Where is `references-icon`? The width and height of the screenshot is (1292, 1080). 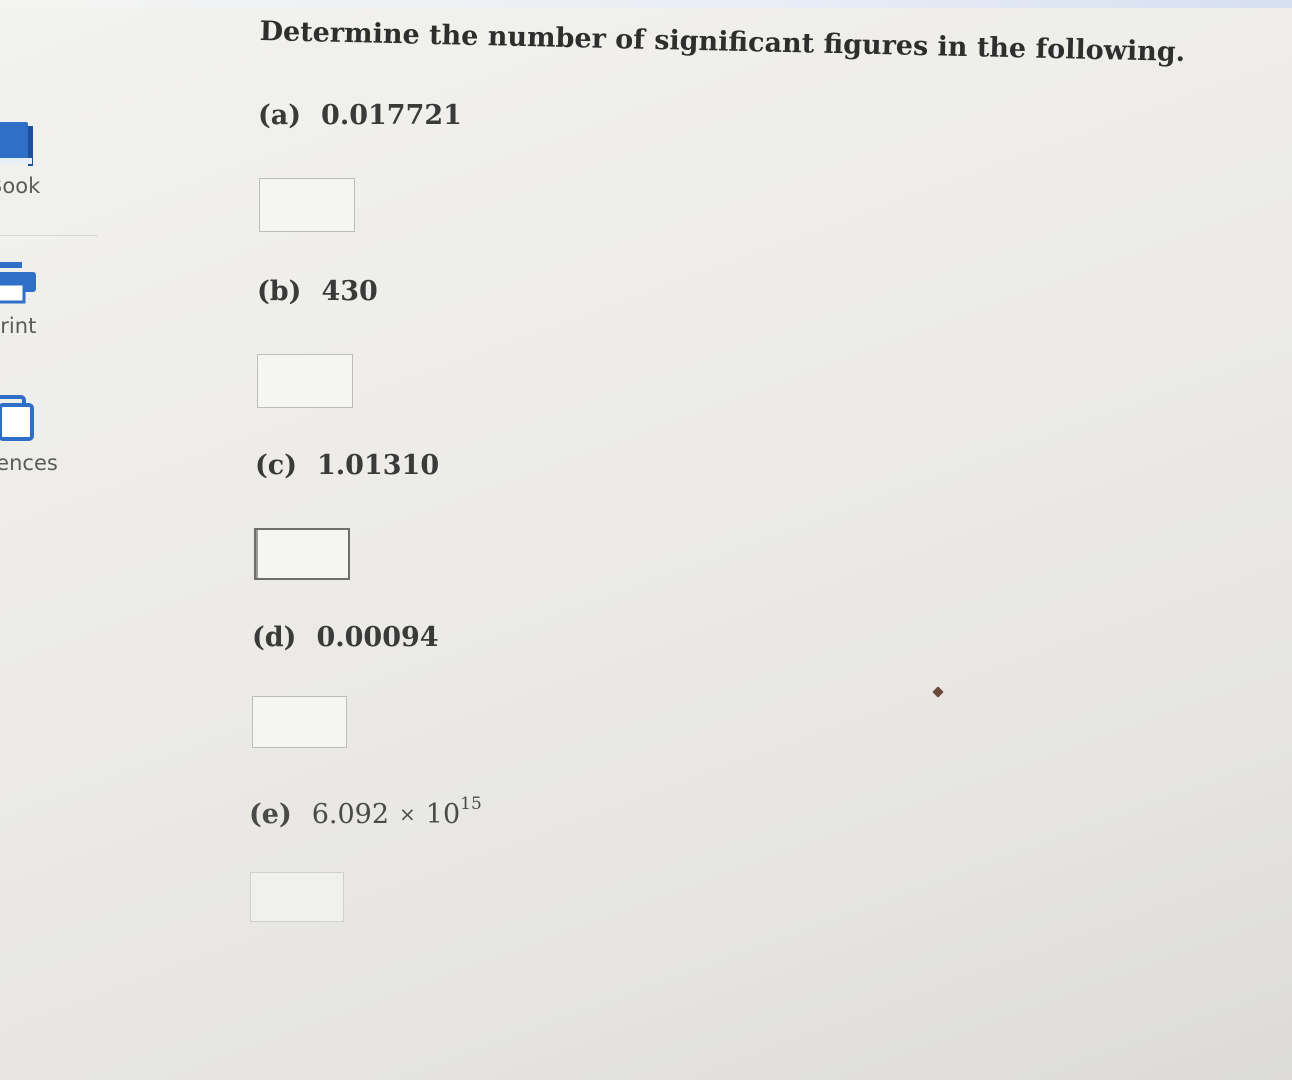 references-icon is located at coordinates (17, 418).